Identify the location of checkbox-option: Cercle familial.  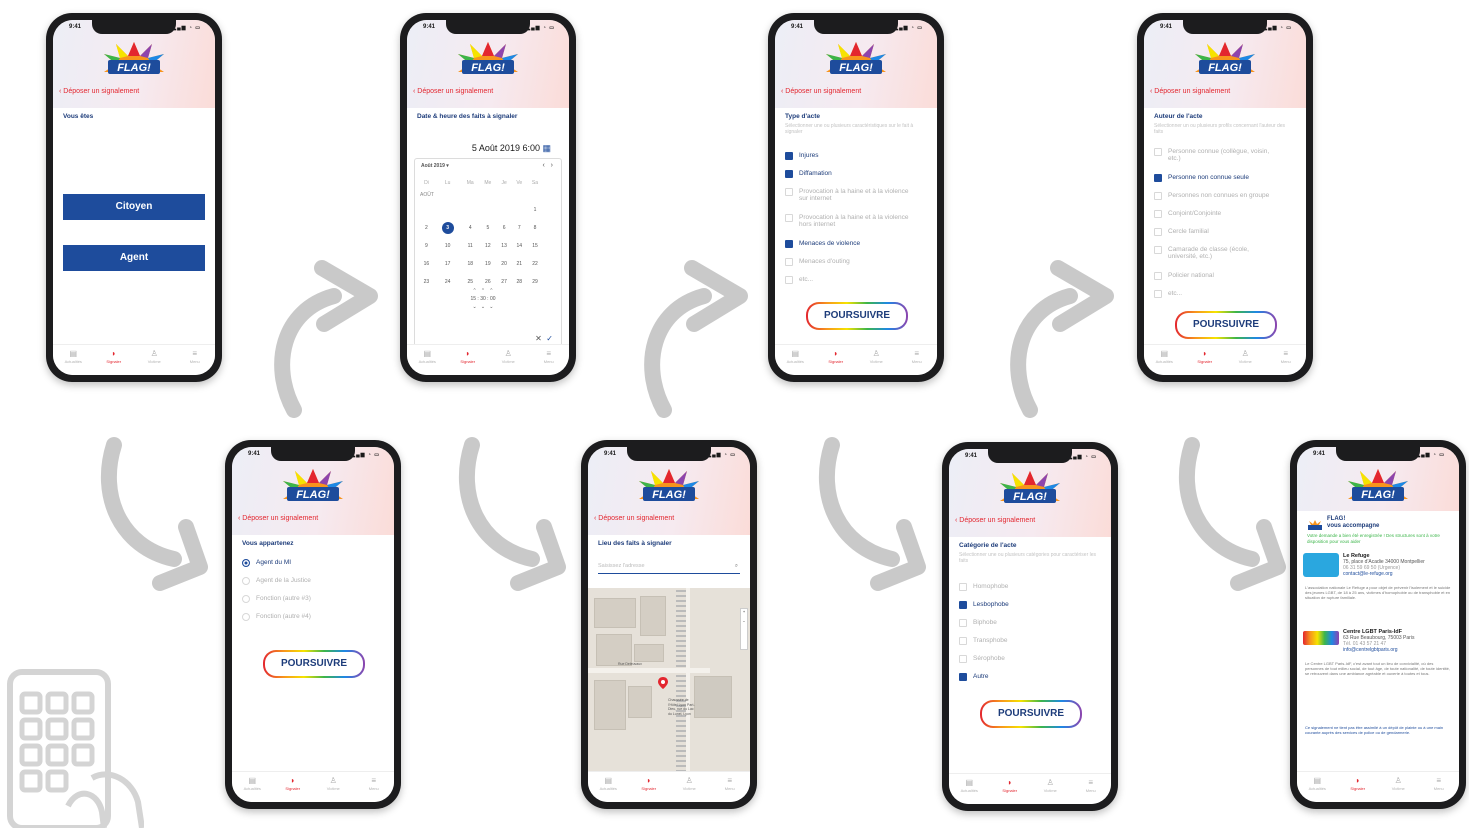
(1226, 232).